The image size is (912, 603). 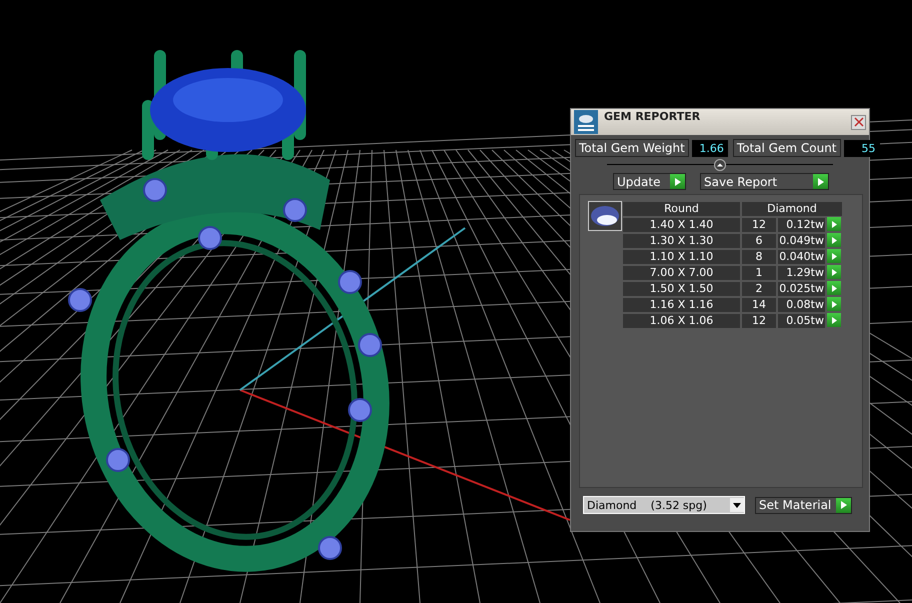 I want to click on close-icon, so click(x=859, y=122).